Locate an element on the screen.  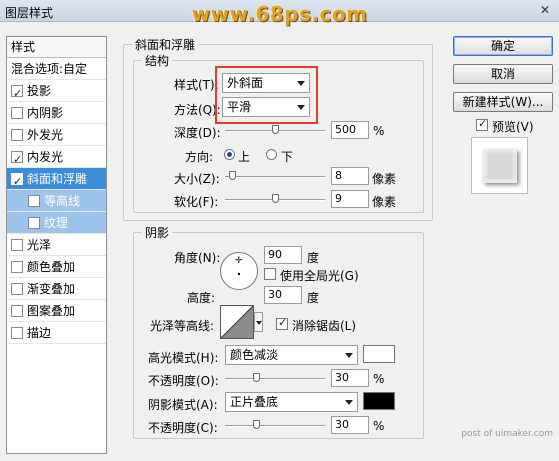
style-item: 渐变叠加 is located at coordinates (56, 289).